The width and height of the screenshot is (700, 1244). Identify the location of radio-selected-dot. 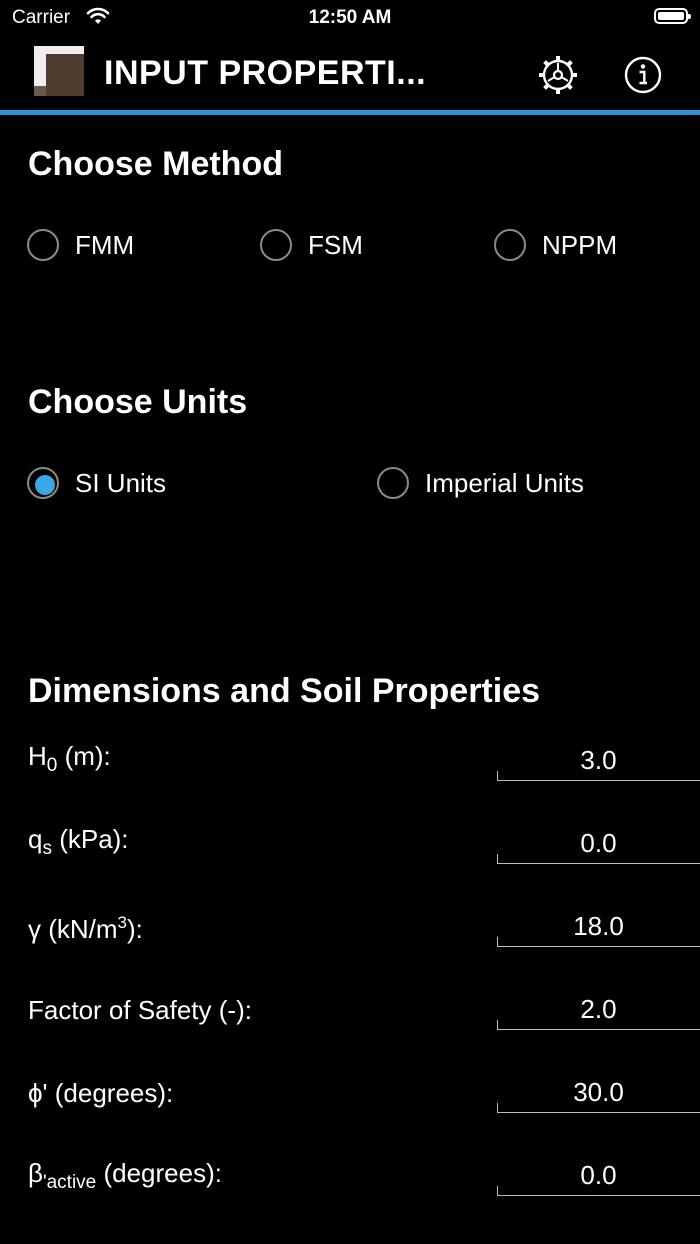
(45, 485).